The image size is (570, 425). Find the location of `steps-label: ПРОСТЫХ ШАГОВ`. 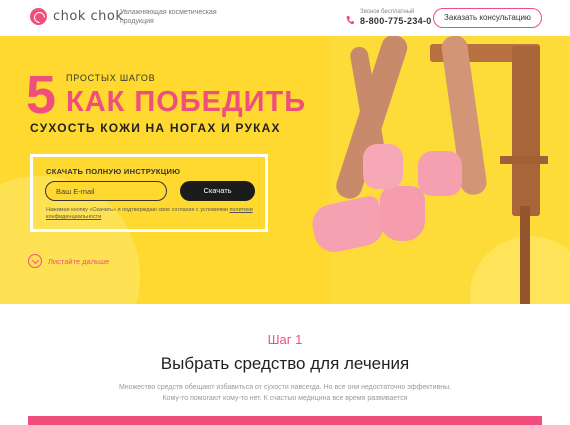

steps-label: ПРОСТЫХ ШАГОВ is located at coordinates (111, 78).